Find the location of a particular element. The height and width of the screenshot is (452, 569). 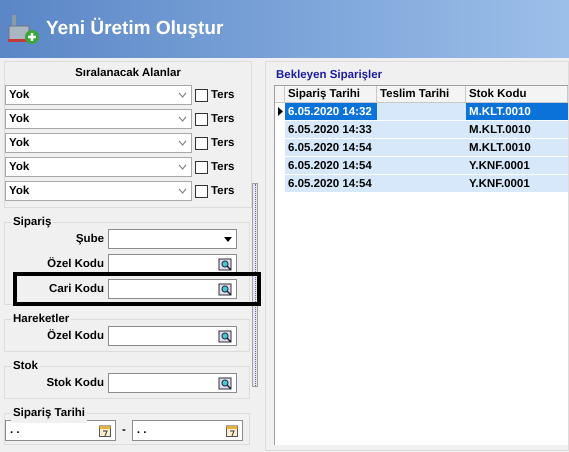

field-label: Cari Kodu is located at coordinates (76, 289).